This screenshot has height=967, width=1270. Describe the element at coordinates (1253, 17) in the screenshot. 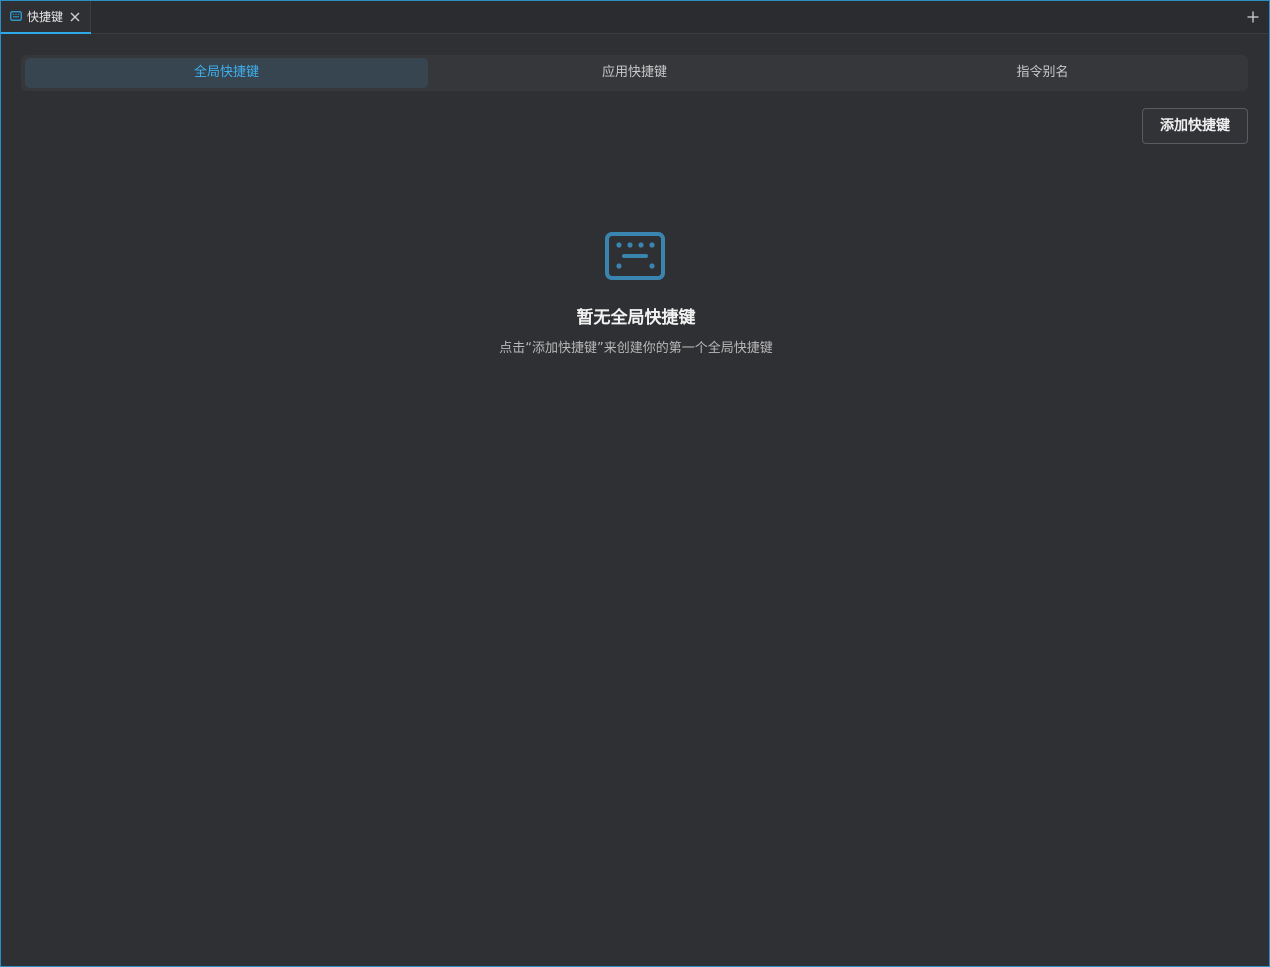

I see `plus-icon` at that location.